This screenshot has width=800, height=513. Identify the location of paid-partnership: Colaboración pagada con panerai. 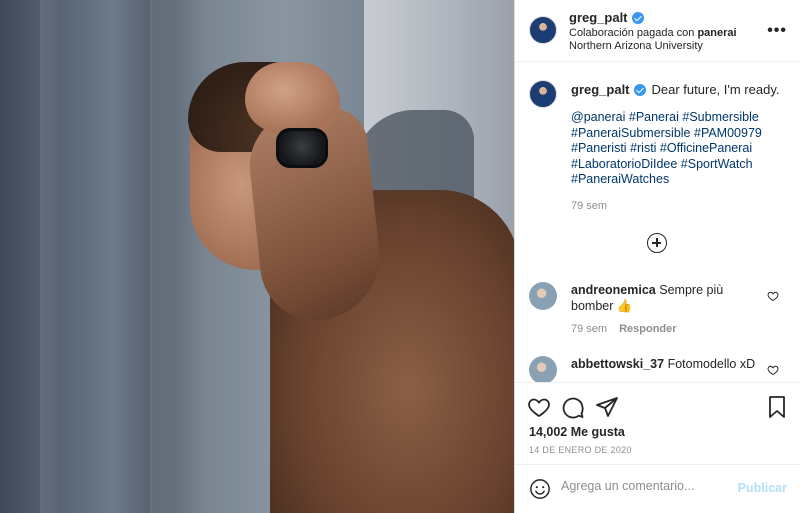
(653, 33).